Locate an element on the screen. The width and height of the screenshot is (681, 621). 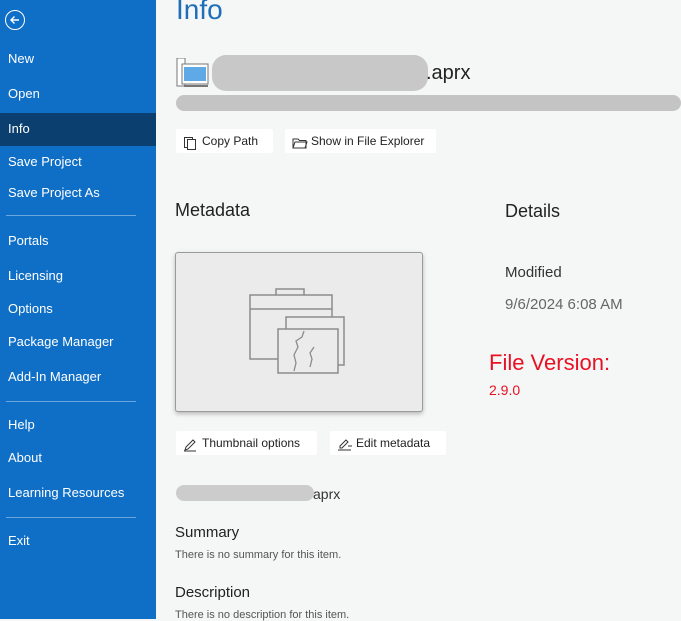
summary-heading: Summary is located at coordinates (207, 532).